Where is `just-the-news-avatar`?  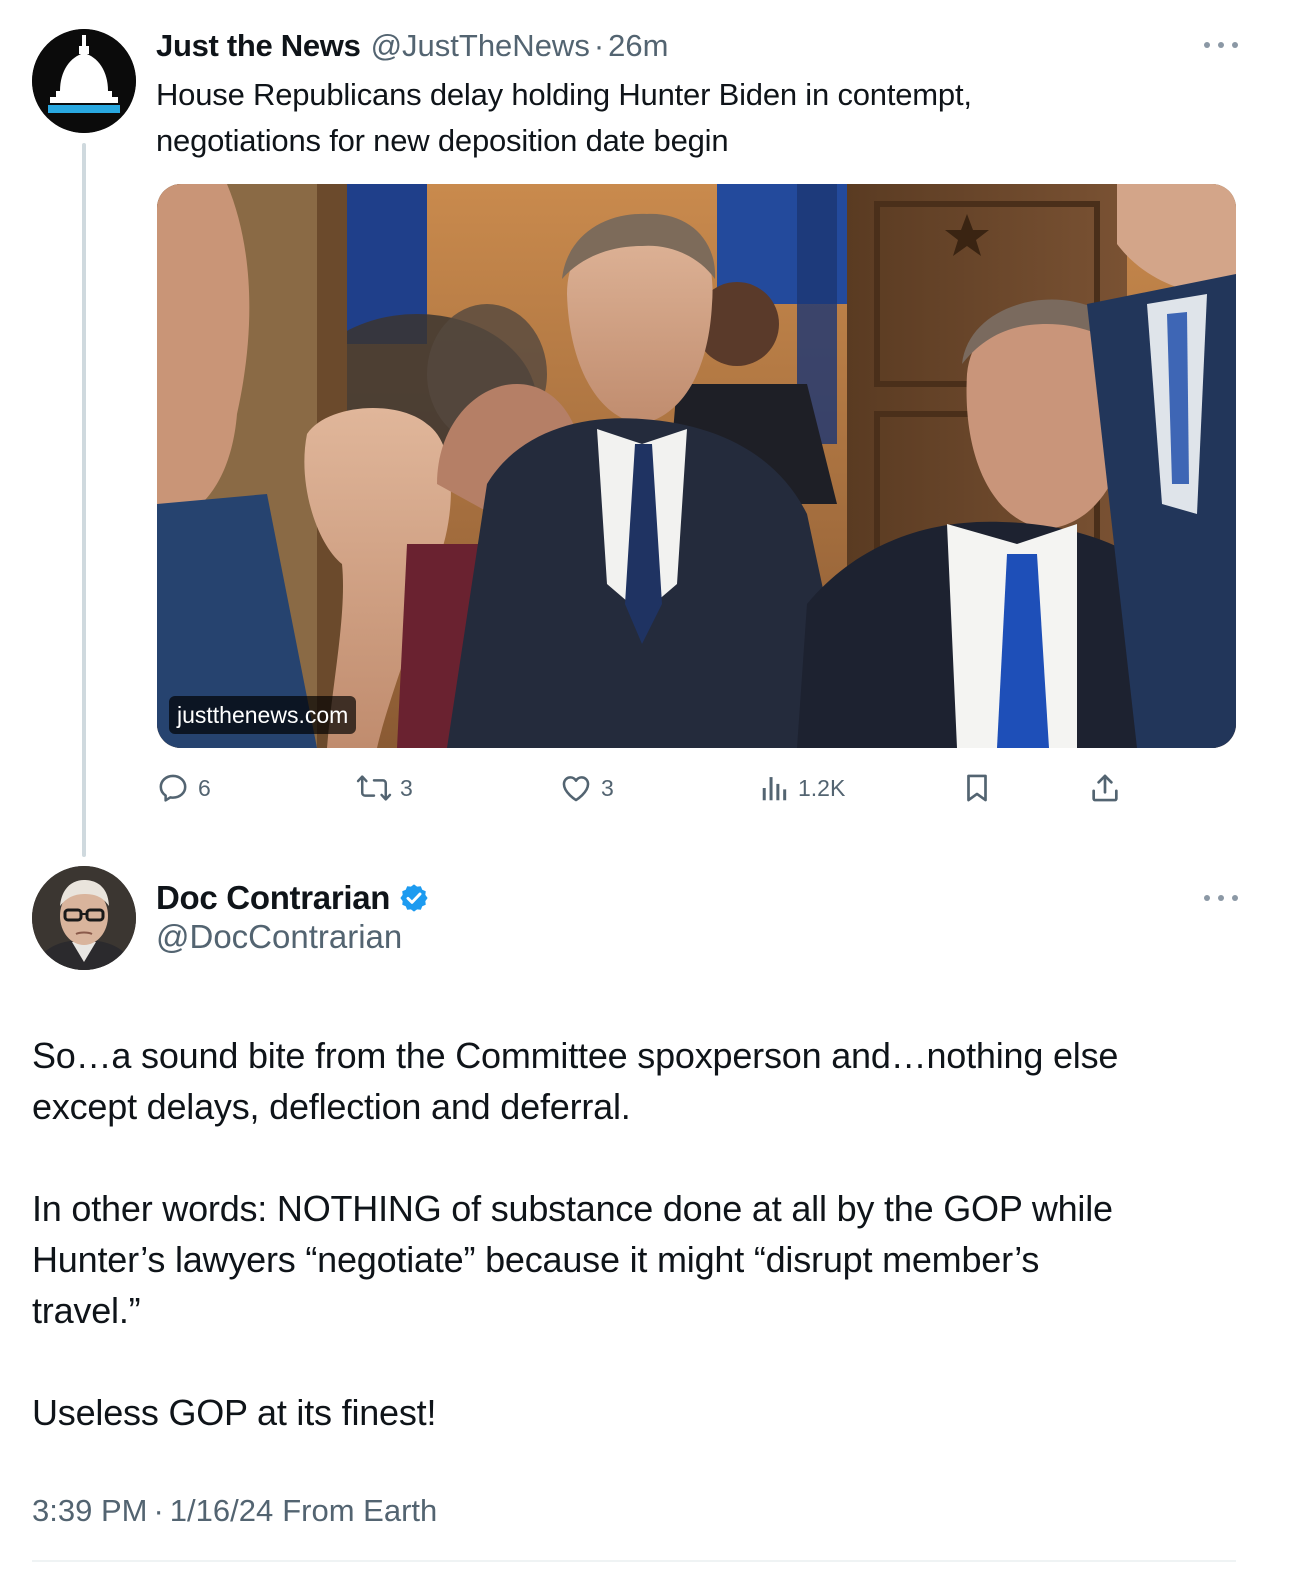 just-the-news-avatar is located at coordinates (84, 81).